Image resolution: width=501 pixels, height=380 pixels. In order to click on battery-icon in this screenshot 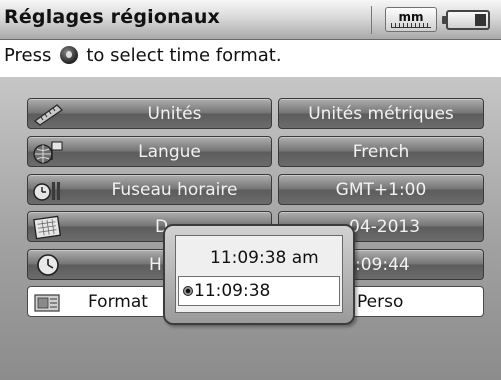, I will do `click(466, 20)`.